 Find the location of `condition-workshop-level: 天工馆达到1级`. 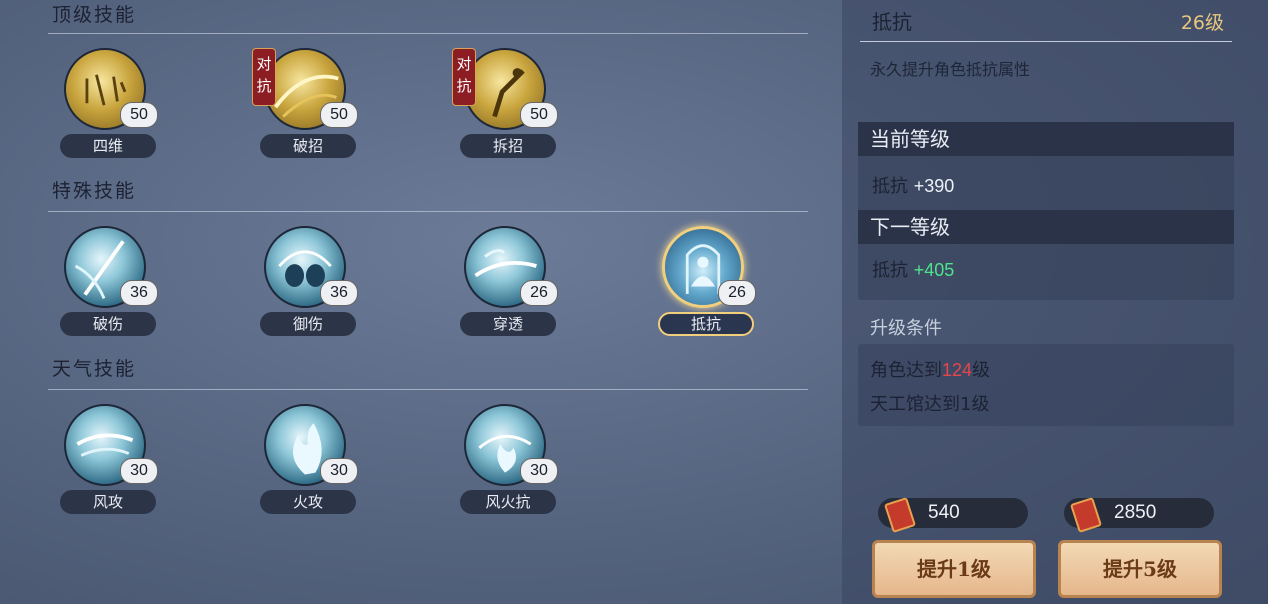

condition-workshop-level: 天工馆达到1级 is located at coordinates (930, 404).